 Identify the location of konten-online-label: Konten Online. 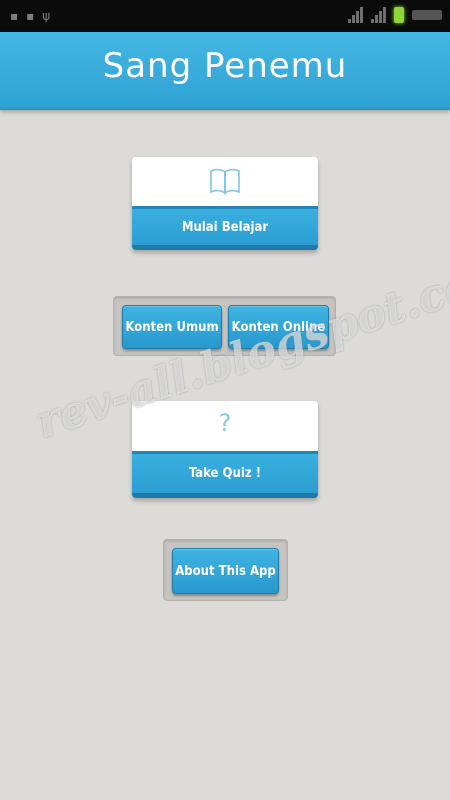
(278, 327).